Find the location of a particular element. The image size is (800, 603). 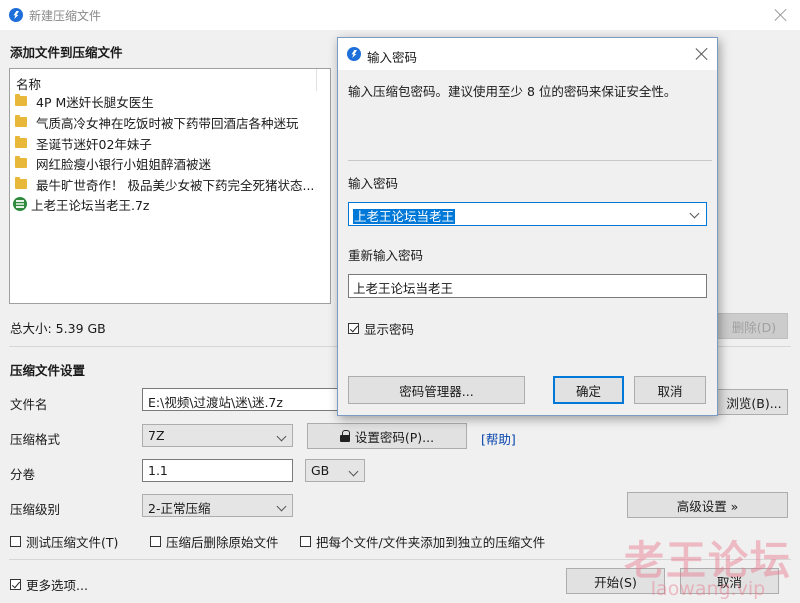

delete-button-label: 删除(D) is located at coordinates (754, 327).